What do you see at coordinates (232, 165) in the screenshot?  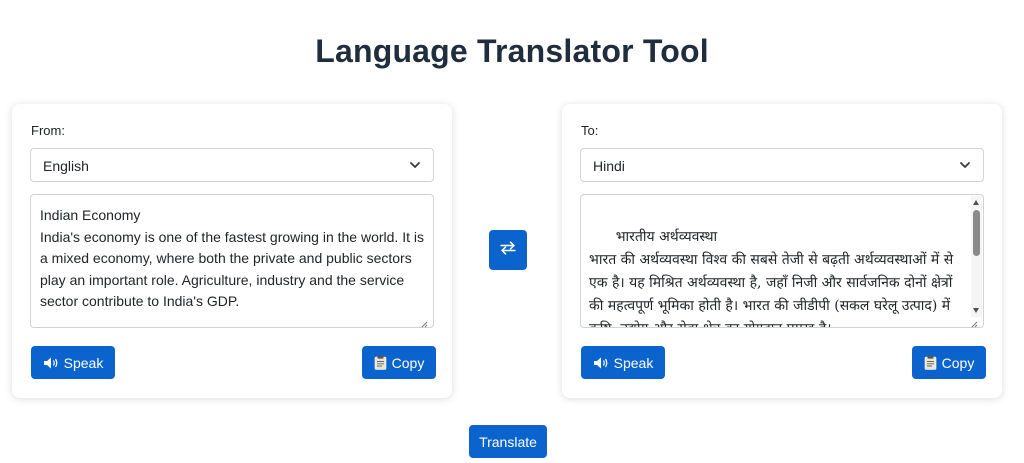 I see `source-language-select: English` at bounding box center [232, 165].